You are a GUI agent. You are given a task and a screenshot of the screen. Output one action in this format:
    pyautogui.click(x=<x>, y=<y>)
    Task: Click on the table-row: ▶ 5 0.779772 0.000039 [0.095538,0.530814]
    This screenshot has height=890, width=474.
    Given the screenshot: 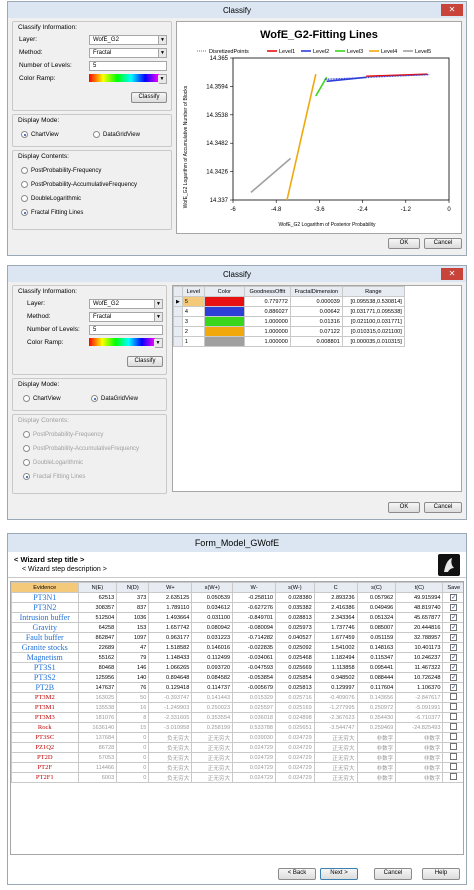 What is the action you would take?
    pyautogui.click(x=289, y=301)
    